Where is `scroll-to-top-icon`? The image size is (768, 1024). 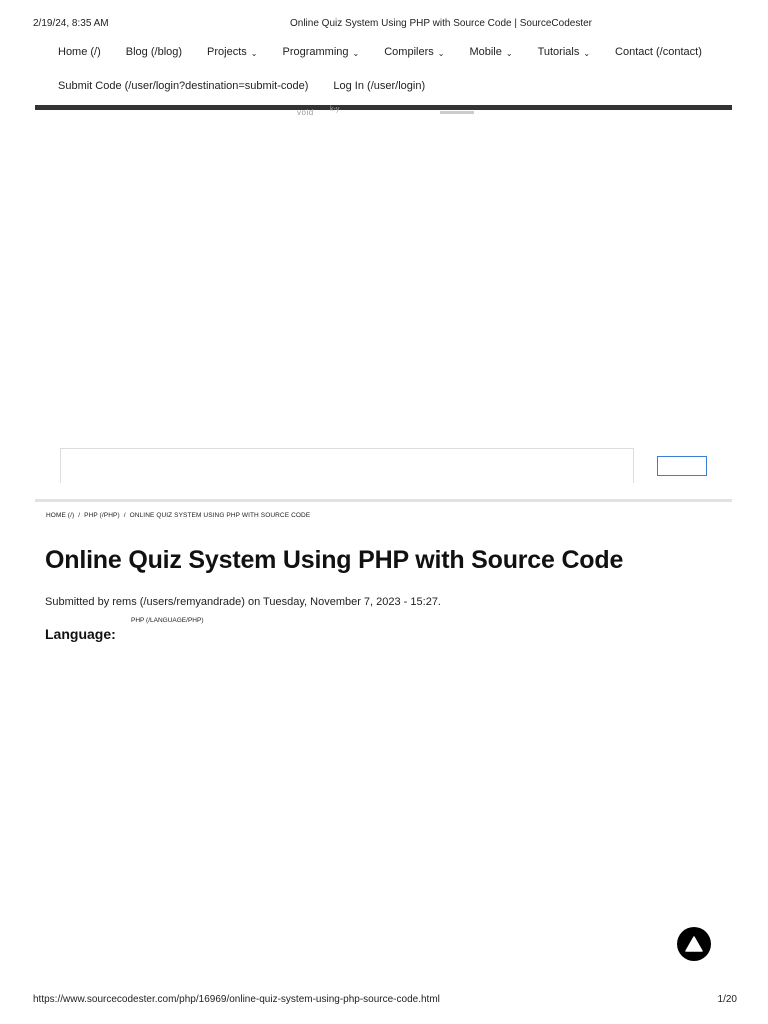 scroll-to-top-icon is located at coordinates (694, 944).